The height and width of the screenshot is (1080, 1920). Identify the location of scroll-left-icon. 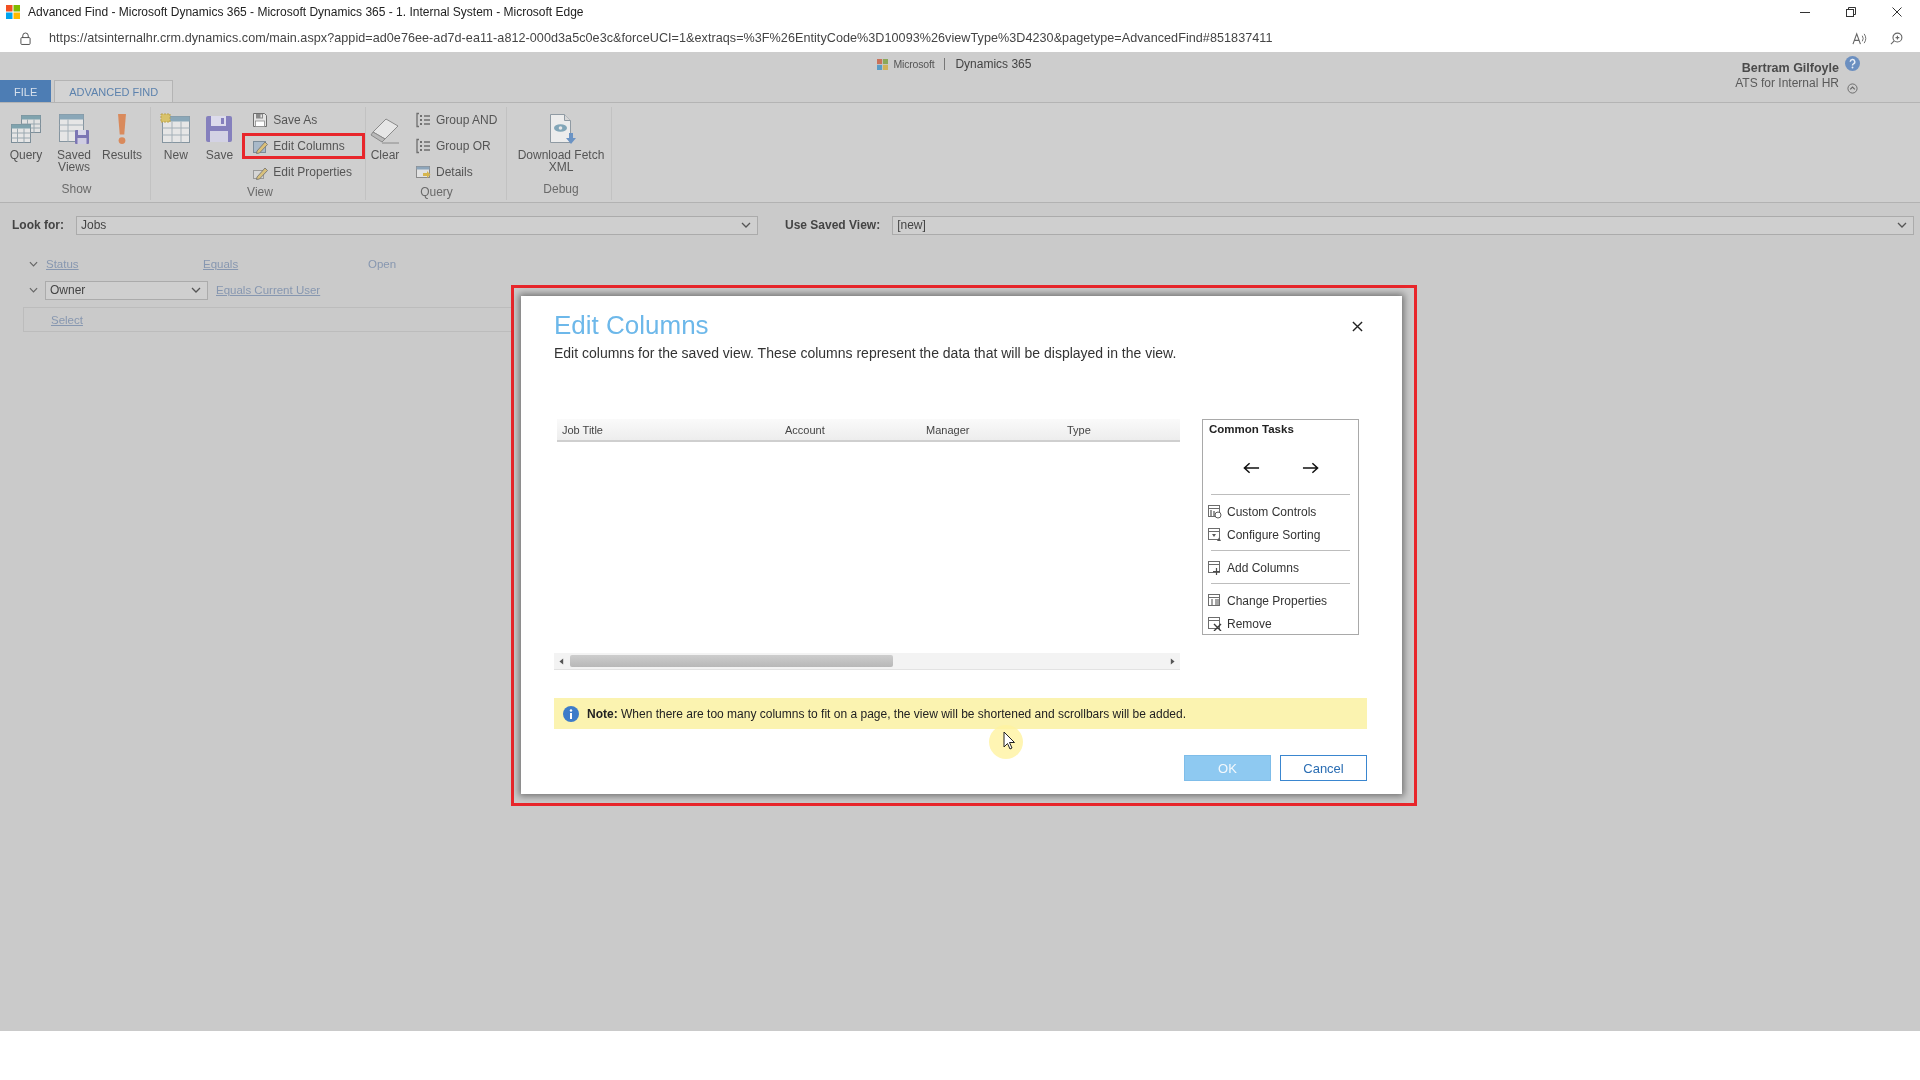
(561, 661).